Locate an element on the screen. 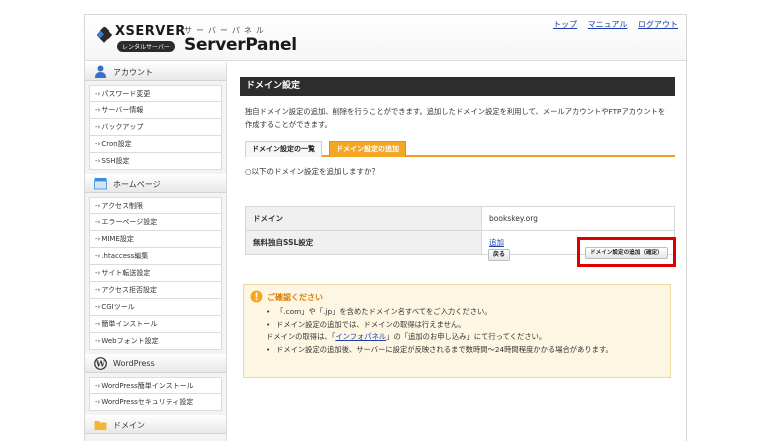 This screenshot has width=768, height=441. notice-line: ドメインの取得は、「 is located at coordinates (301, 336).